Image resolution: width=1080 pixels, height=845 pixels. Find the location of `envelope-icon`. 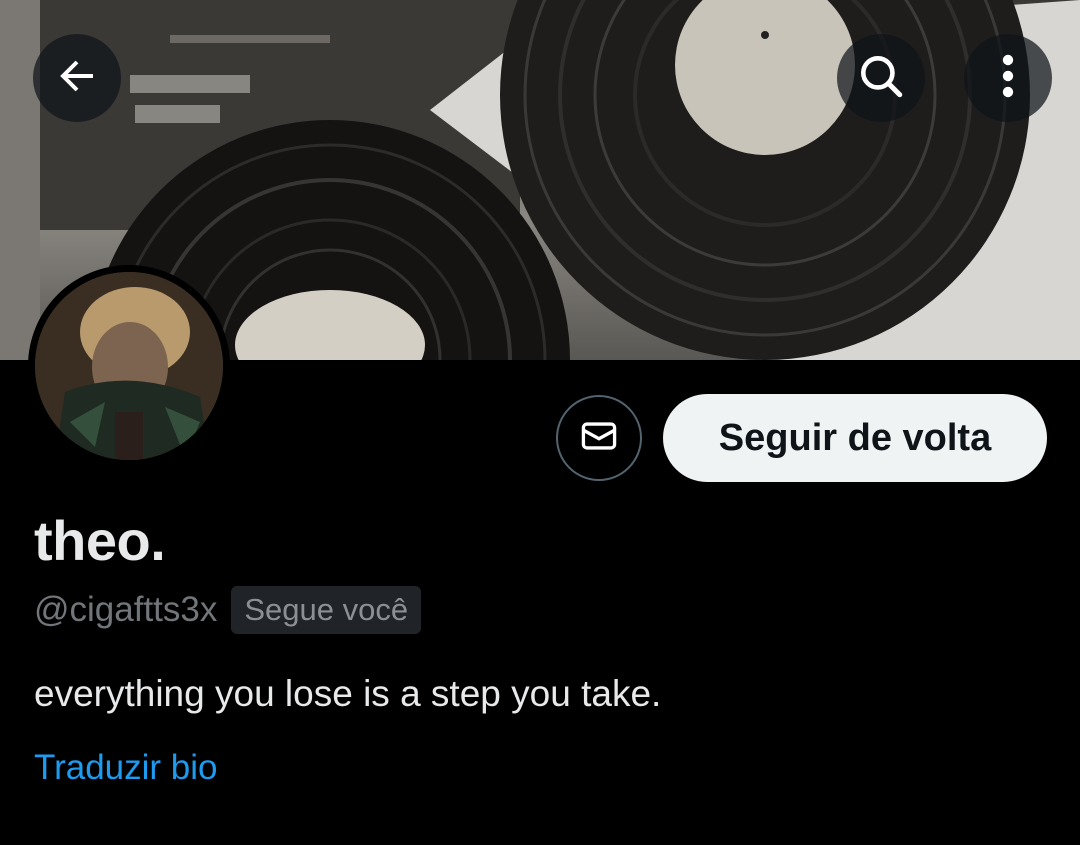

envelope-icon is located at coordinates (599, 438).